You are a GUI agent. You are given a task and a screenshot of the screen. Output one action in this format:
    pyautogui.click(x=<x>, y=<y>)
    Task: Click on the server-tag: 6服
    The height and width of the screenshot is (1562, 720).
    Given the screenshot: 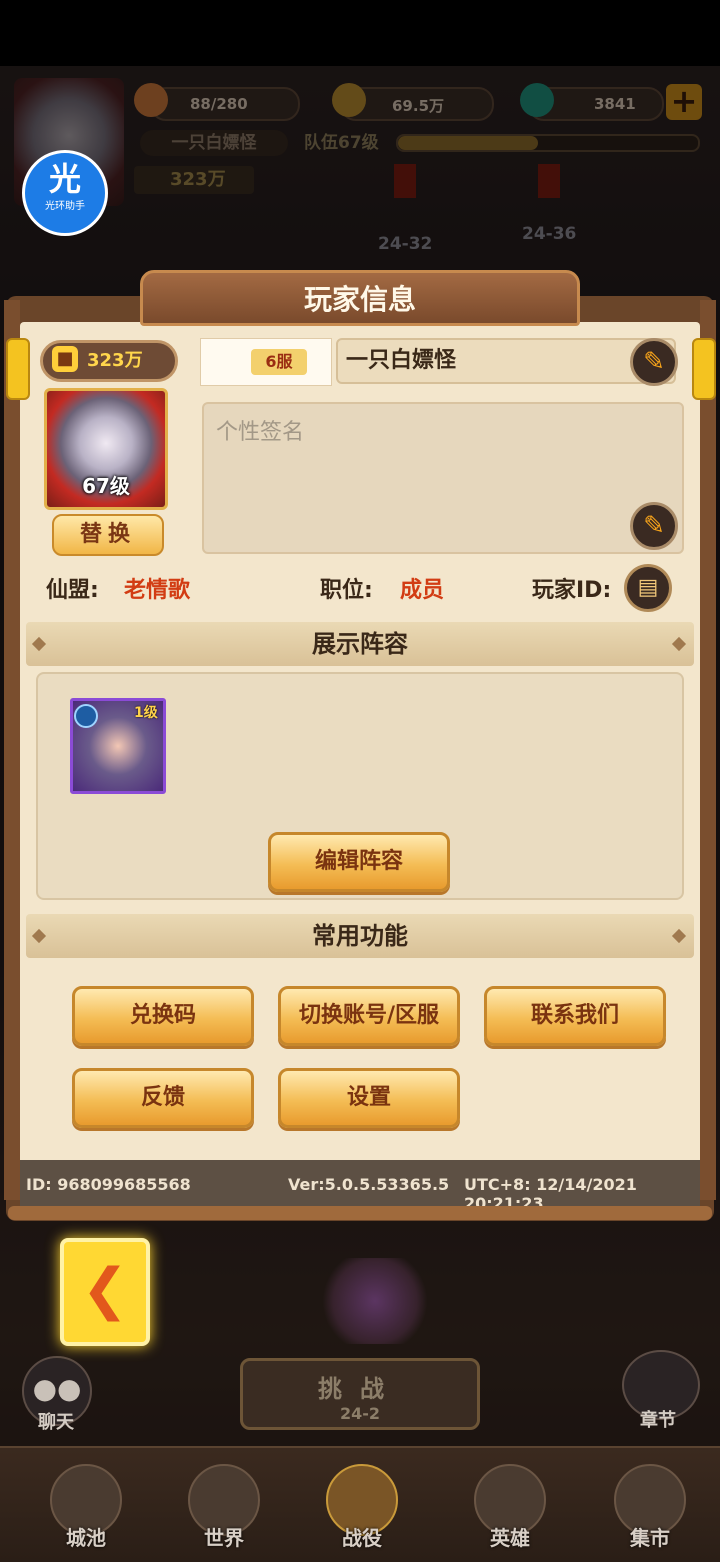 What is the action you would take?
    pyautogui.click(x=266, y=362)
    